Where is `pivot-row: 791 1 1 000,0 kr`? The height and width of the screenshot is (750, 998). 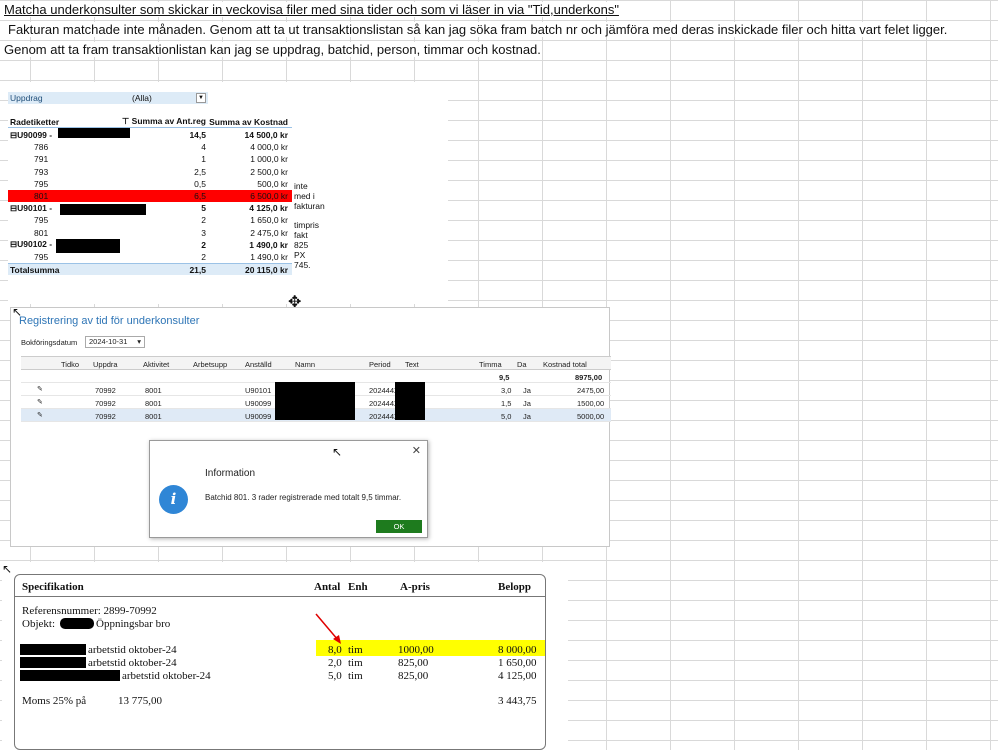 pivot-row: 791 1 1 000,0 kr is located at coordinates (150, 159).